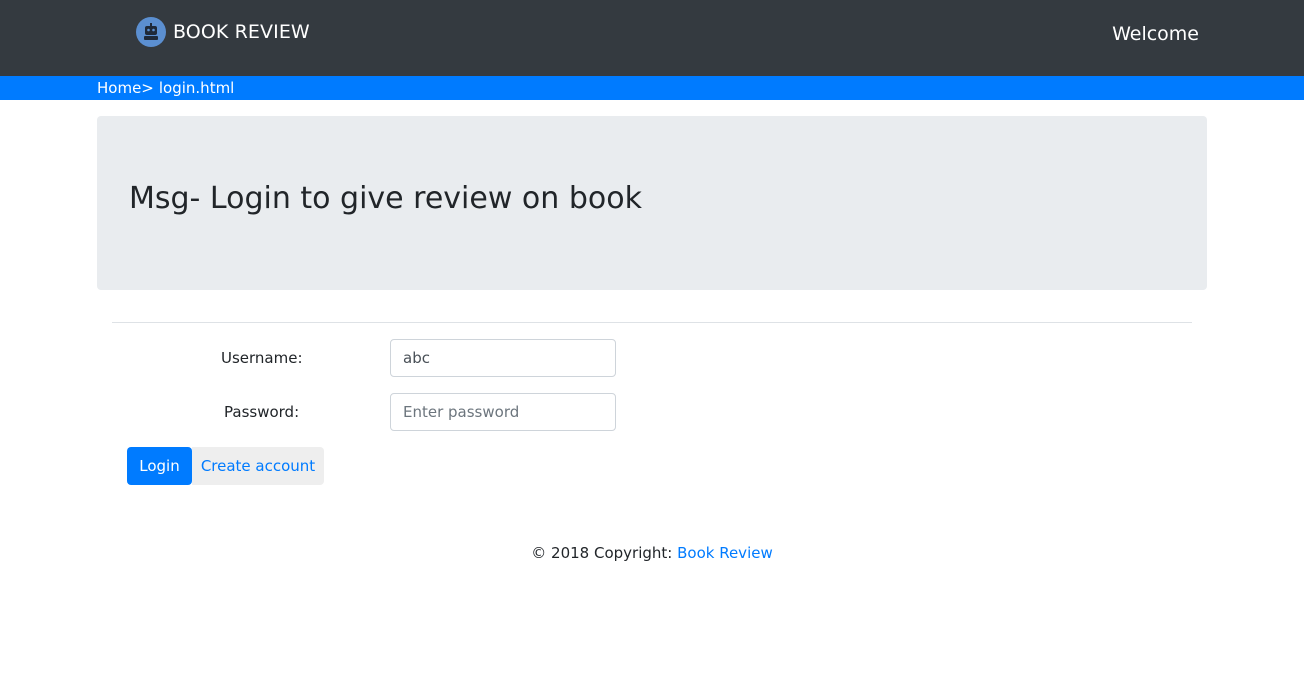 The width and height of the screenshot is (1304, 690). Describe the element at coordinates (503, 358) in the screenshot. I see `username-input` at that location.